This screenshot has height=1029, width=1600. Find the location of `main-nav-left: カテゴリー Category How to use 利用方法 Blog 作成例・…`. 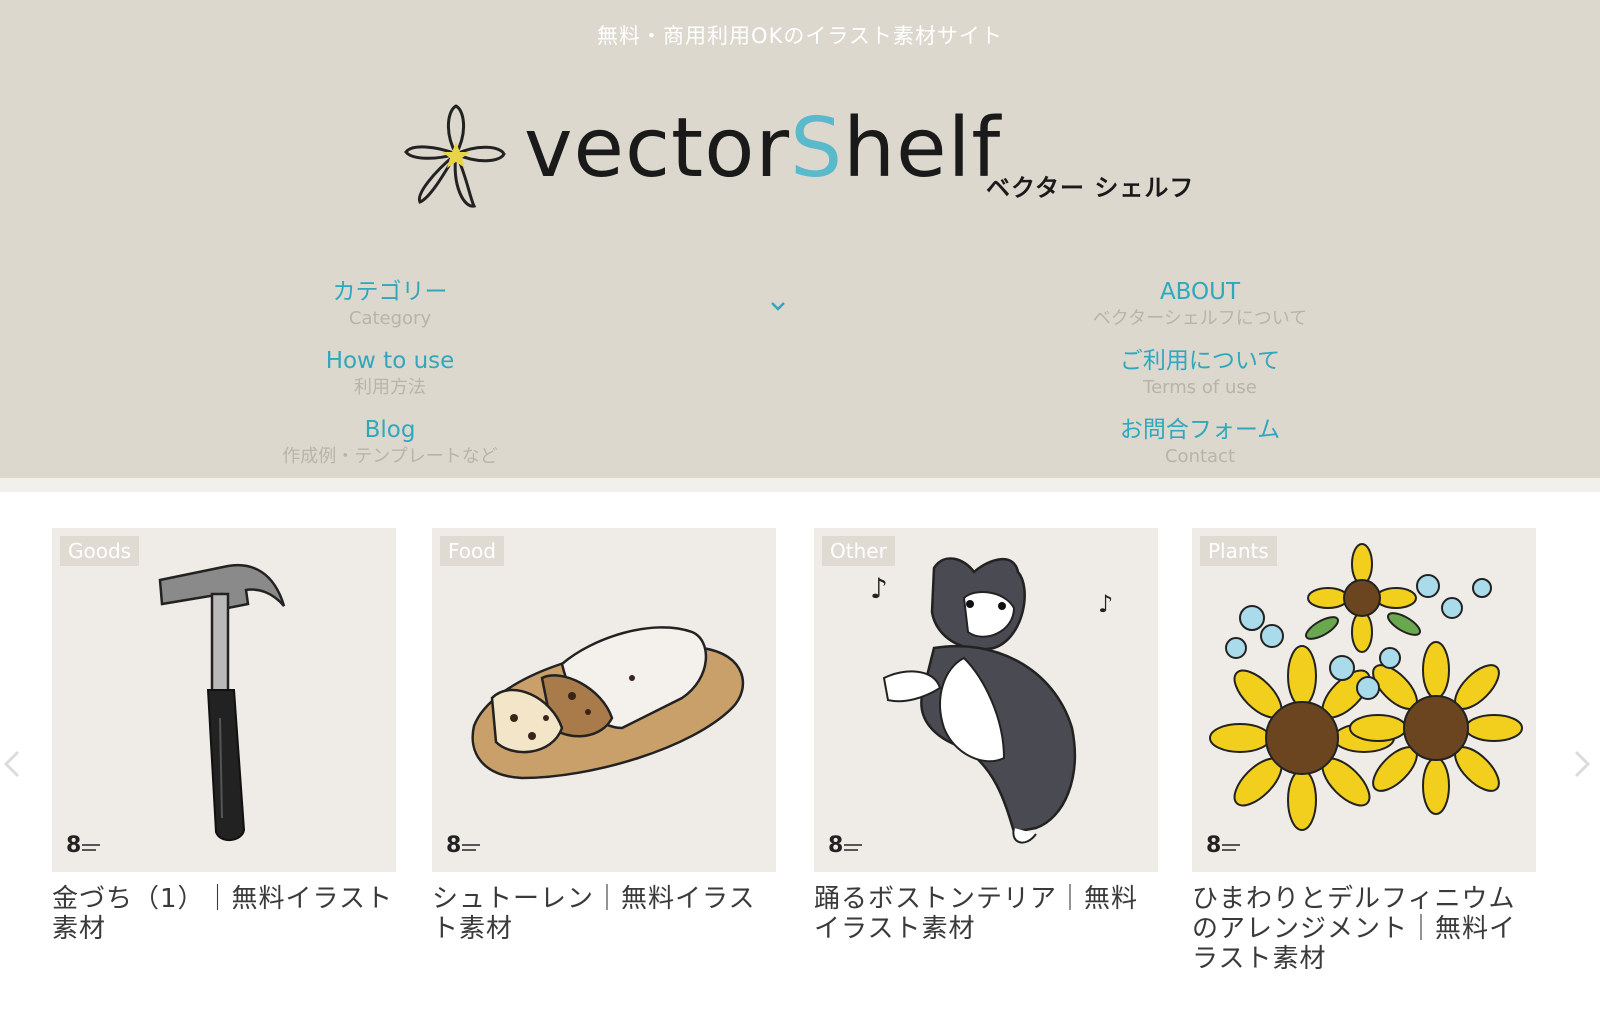

main-nav-left: カテゴリー Category How to use 利用方法 Blog 作成例・… is located at coordinates (390, 381).